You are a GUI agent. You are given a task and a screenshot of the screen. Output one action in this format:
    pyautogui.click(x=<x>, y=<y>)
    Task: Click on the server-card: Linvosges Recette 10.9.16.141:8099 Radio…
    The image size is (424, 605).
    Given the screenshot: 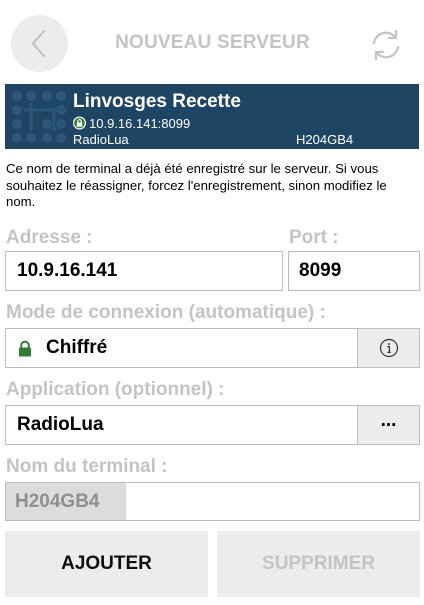 What is the action you would take?
    pyautogui.click(x=212, y=116)
    